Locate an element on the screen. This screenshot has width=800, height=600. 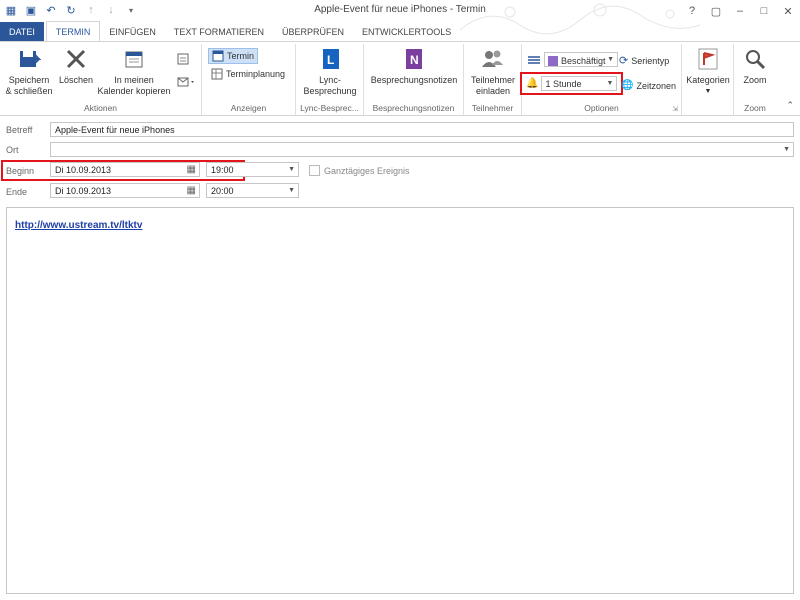
time-zones-label: Zeitzonen is located at coordinates (656, 85).